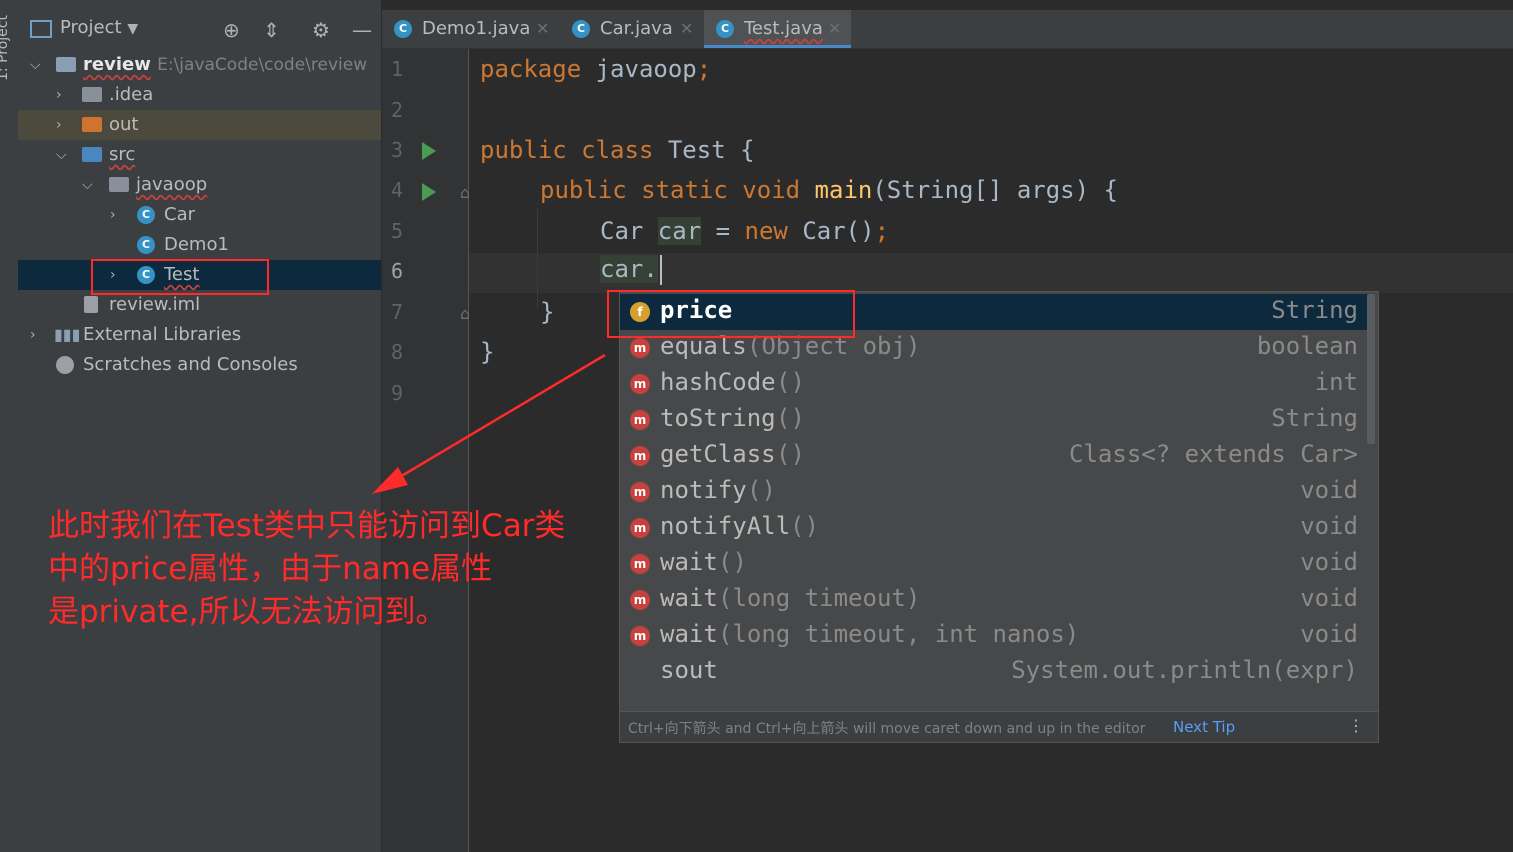  Describe the element at coordinates (321, 30) in the screenshot. I see `gear-icon: ⚙` at that location.